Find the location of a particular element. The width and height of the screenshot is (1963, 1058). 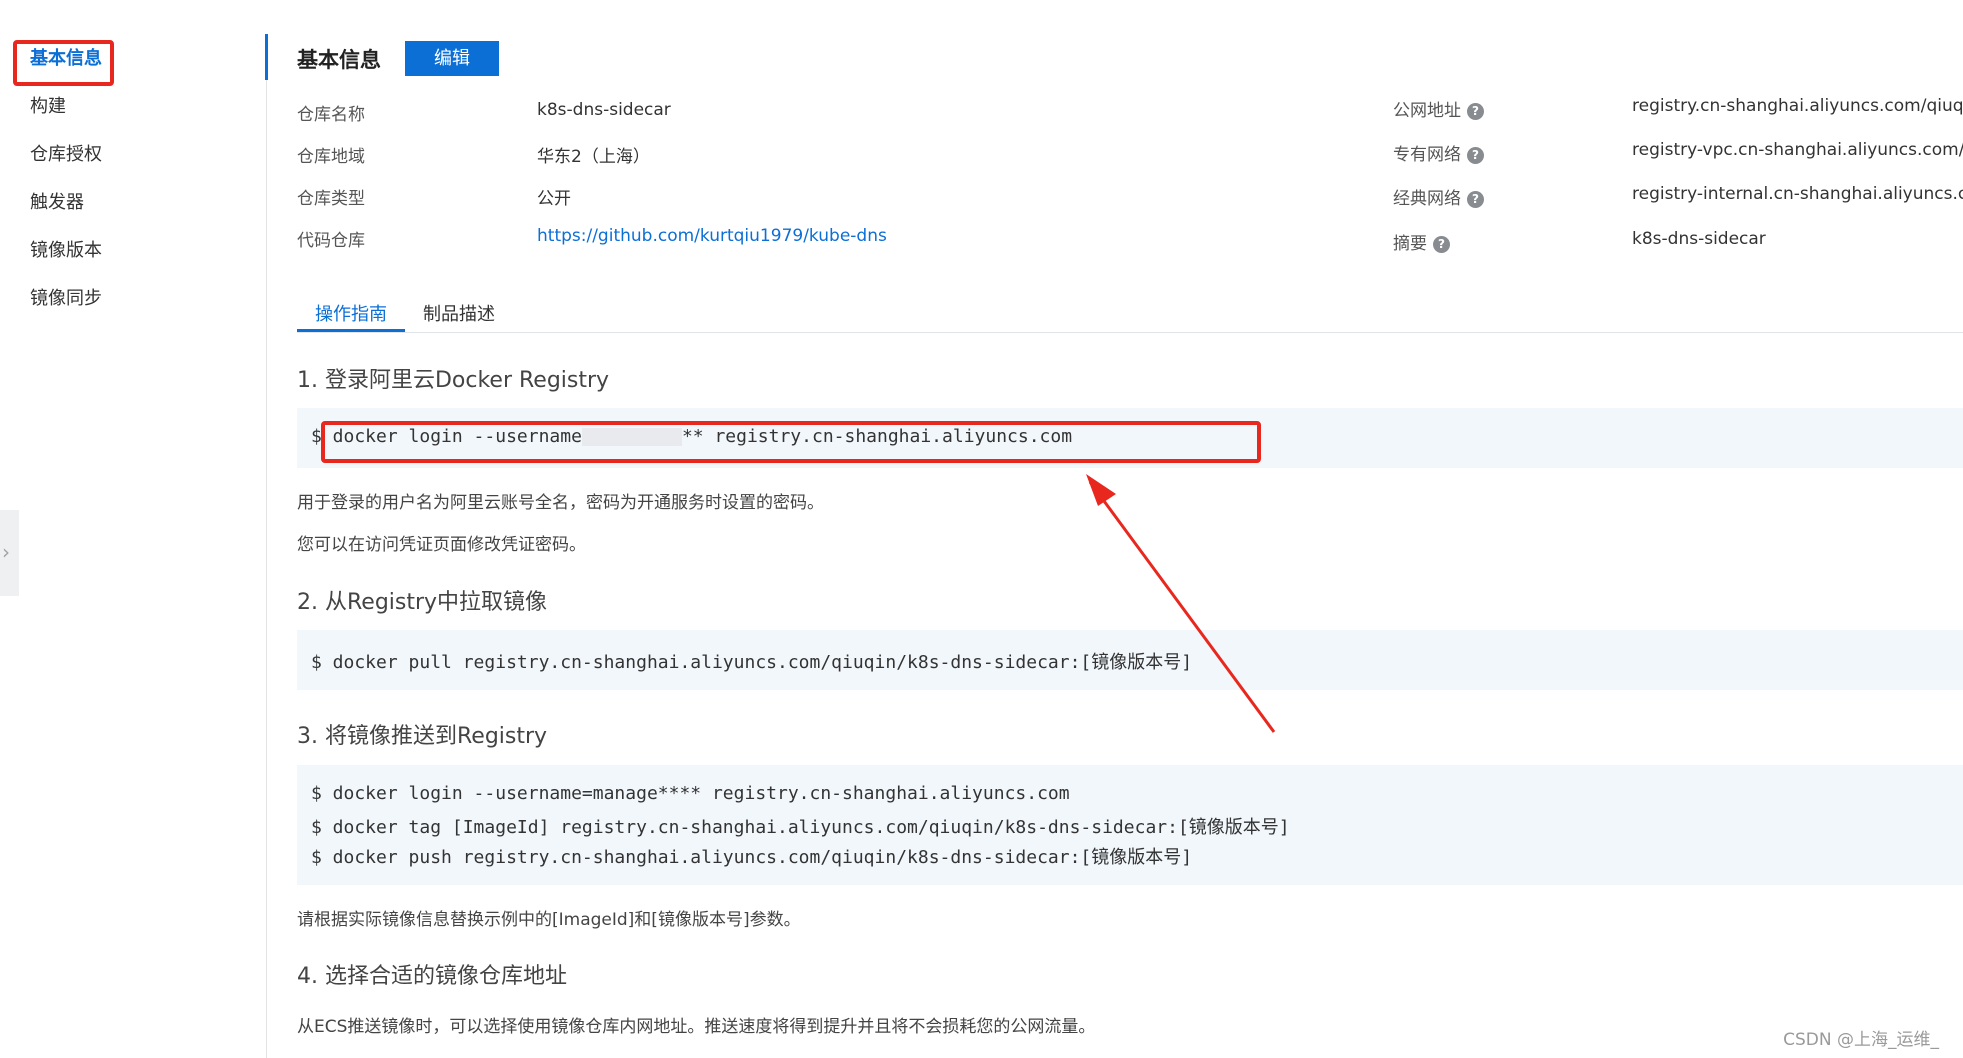

classic-network-label: 经典网络? is located at coordinates (1438, 196).